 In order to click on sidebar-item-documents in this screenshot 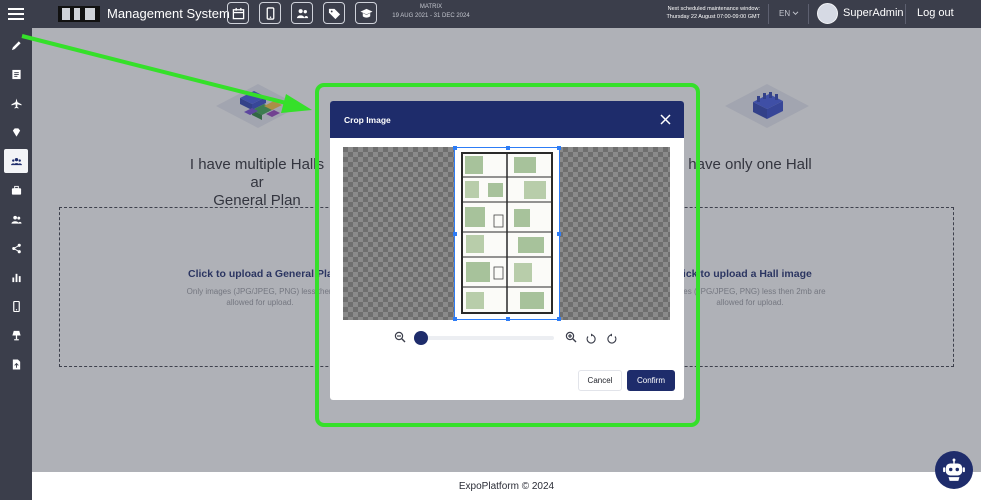, I will do `click(16, 74)`.